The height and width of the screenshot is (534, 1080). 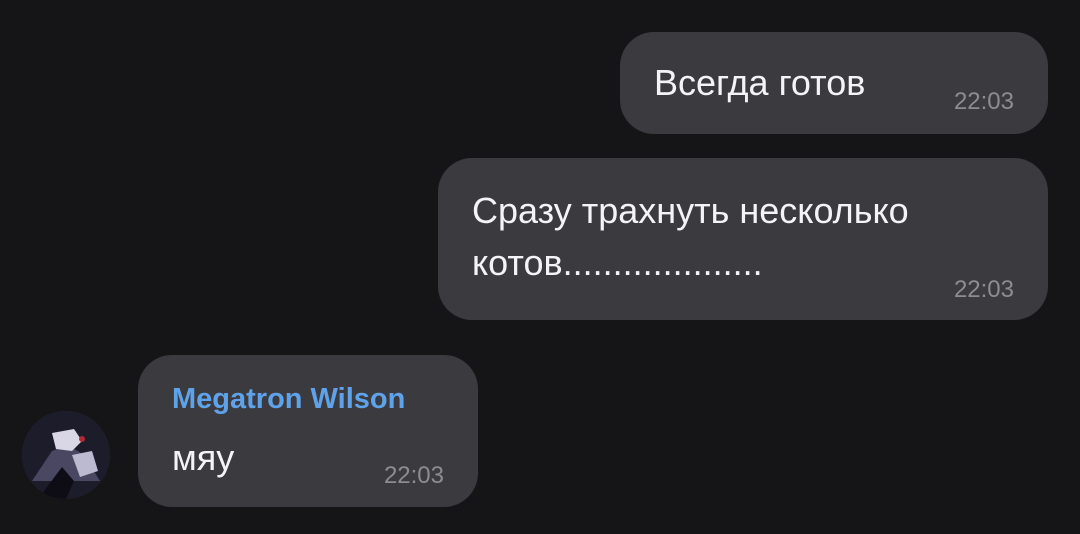 What do you see at coordinates (288, 399) in the screenshot?
I see `sender-name: Megatron Wilson` at bounding box center [288, 399].